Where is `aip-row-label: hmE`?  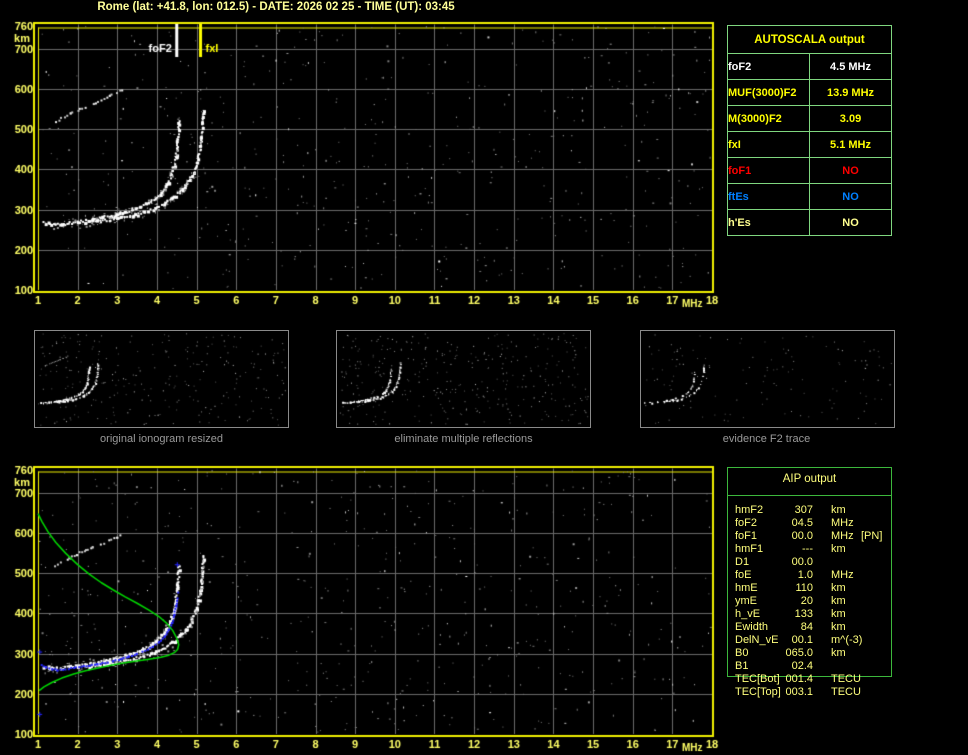
aip-row-label: hmE is located at coordinates (746, 588).